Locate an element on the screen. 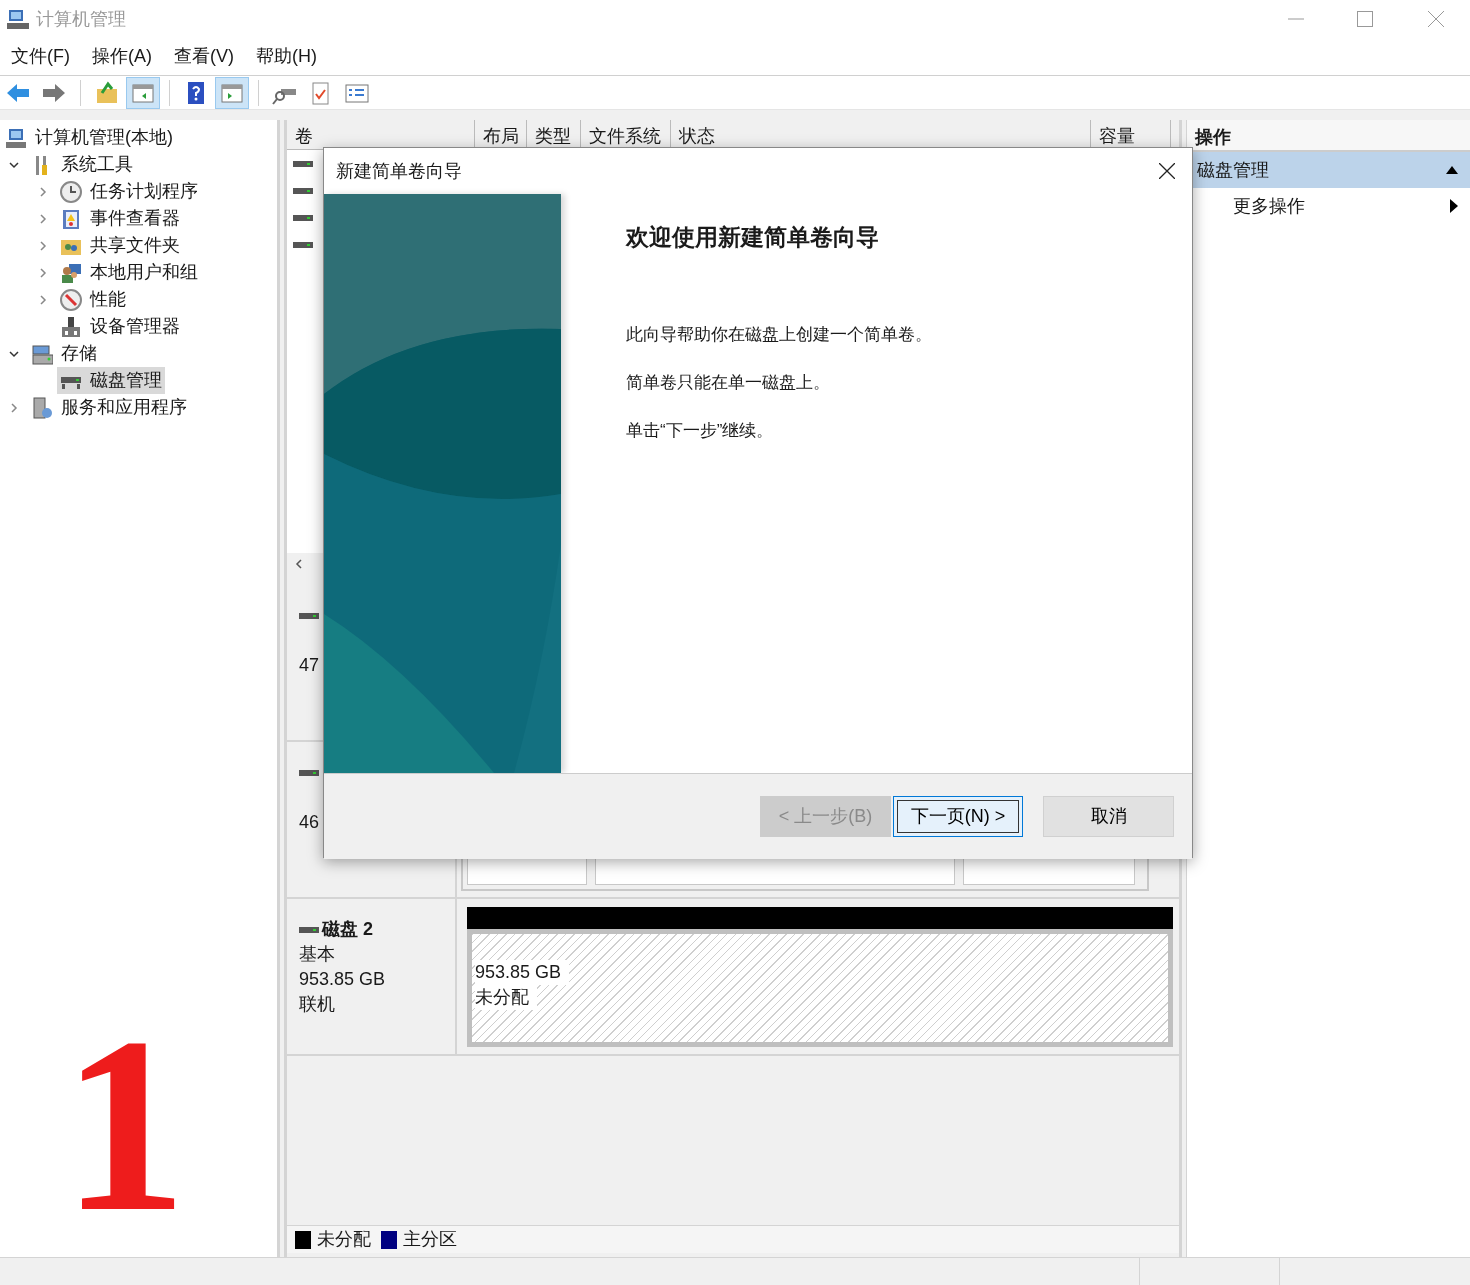 The image size is (1470, 1285). action-label: 更多操作 is located at coordinates (1269, 206).